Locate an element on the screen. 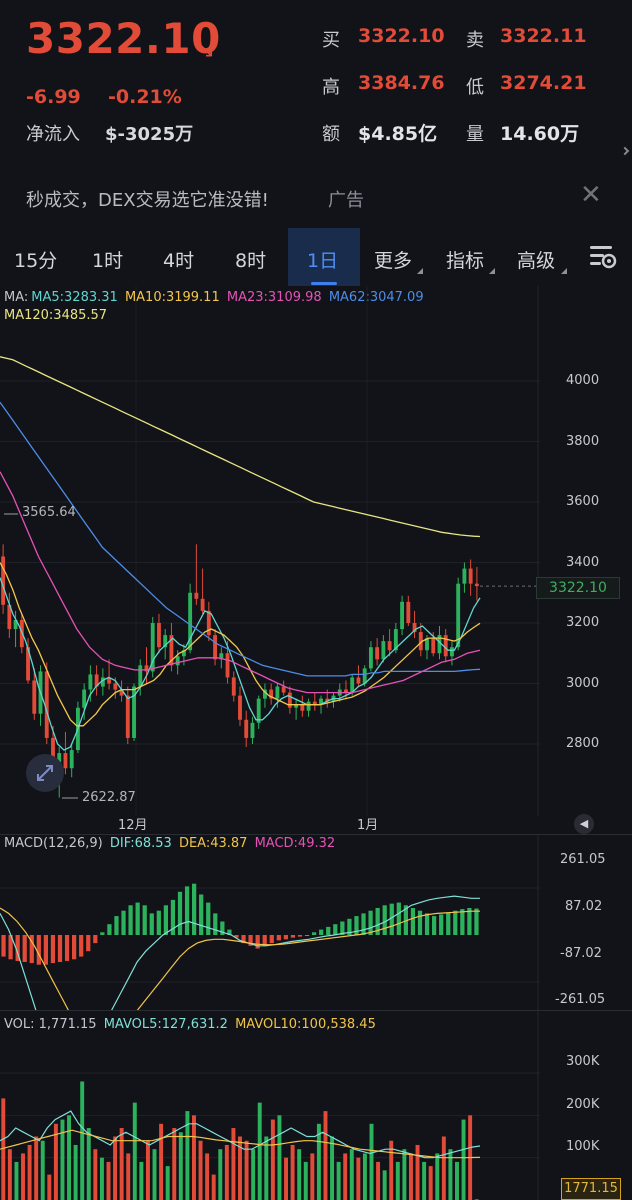 The image size is (632, 1200). ad-tag: 广告 is located at coordinates (346, 200).